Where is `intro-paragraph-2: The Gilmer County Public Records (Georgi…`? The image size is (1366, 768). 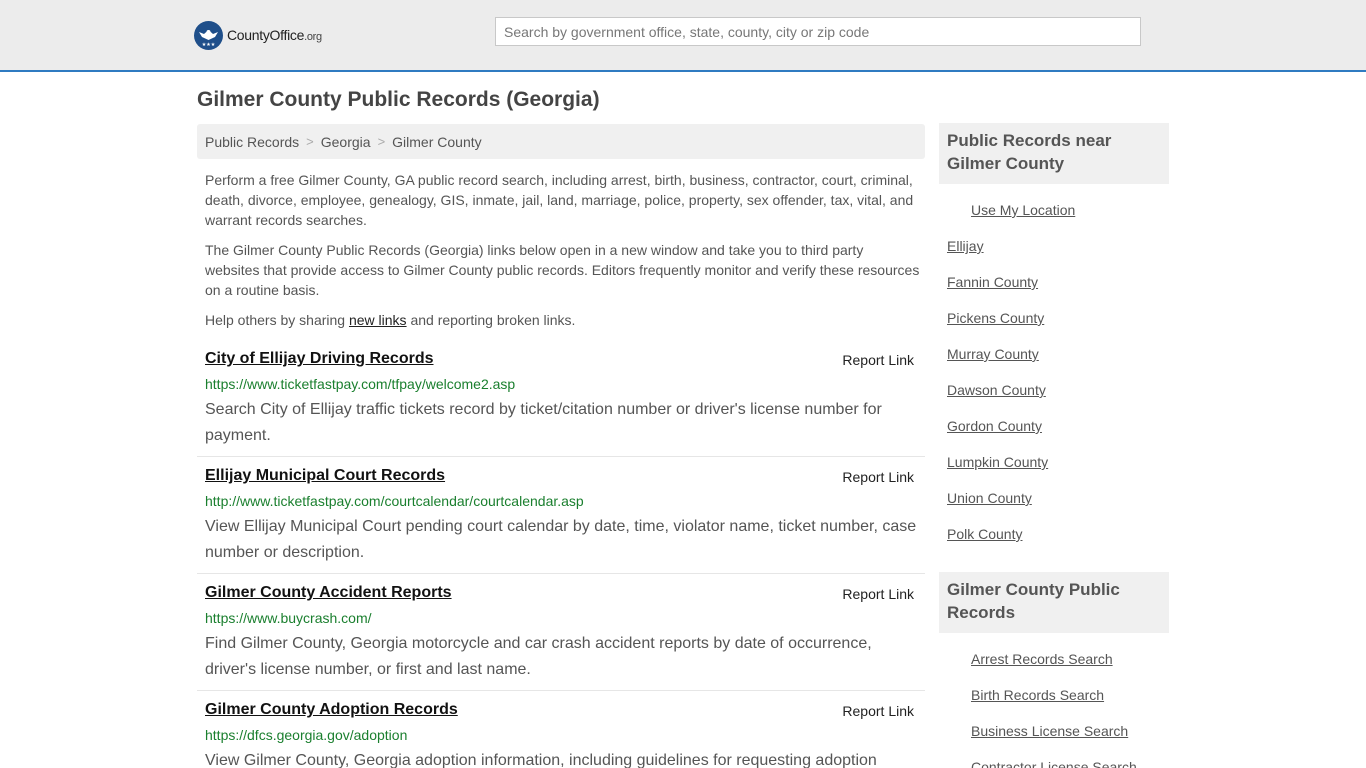
intro-paragraph-2: The Gilmer County Public Records (Georgi… is located at coordinates (562, 270).